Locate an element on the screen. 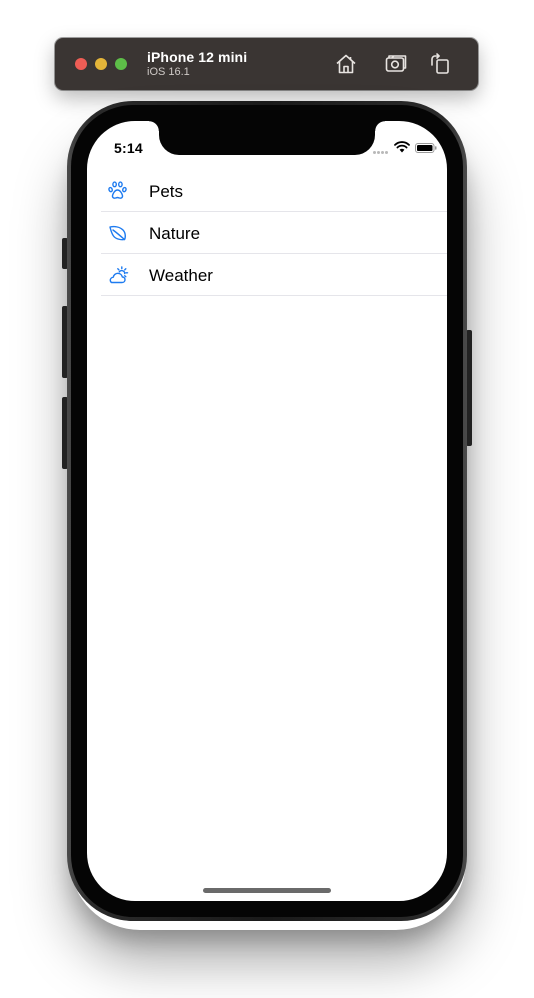 This screenshot has width=534, height=998. list-item-label: Pets is located at coordinates (166, 191).